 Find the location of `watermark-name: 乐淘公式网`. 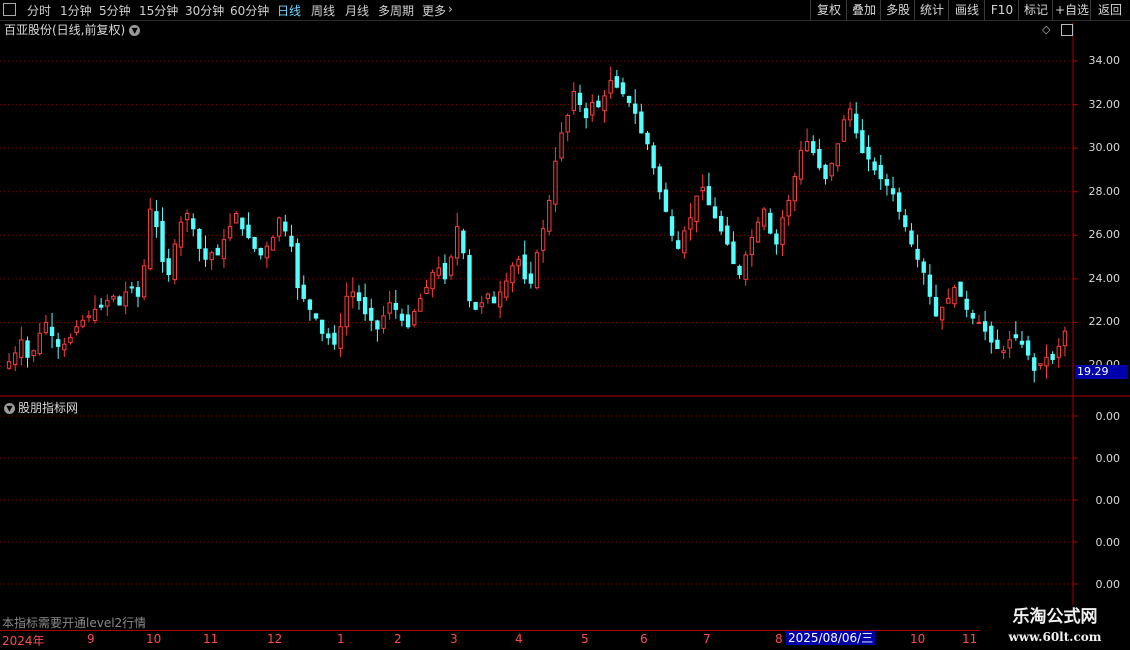

watermark-name: 乐淘公式网 is located at coordinates (1055, 617).